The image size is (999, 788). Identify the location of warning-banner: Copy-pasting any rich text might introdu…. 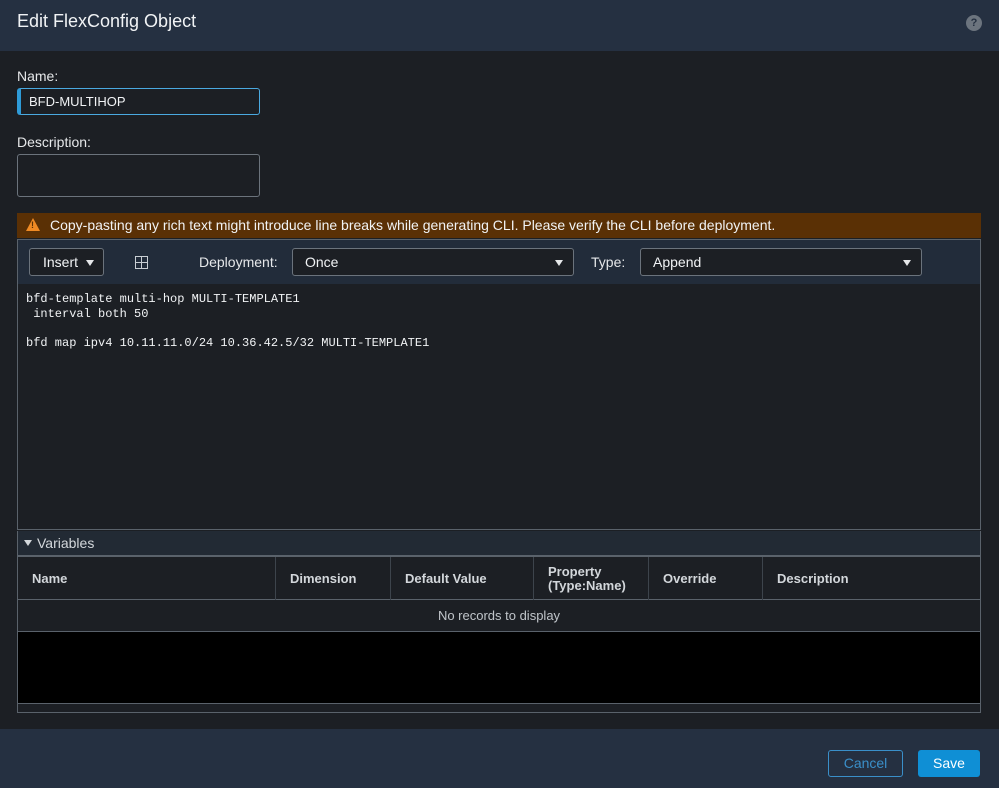
(499, 225).